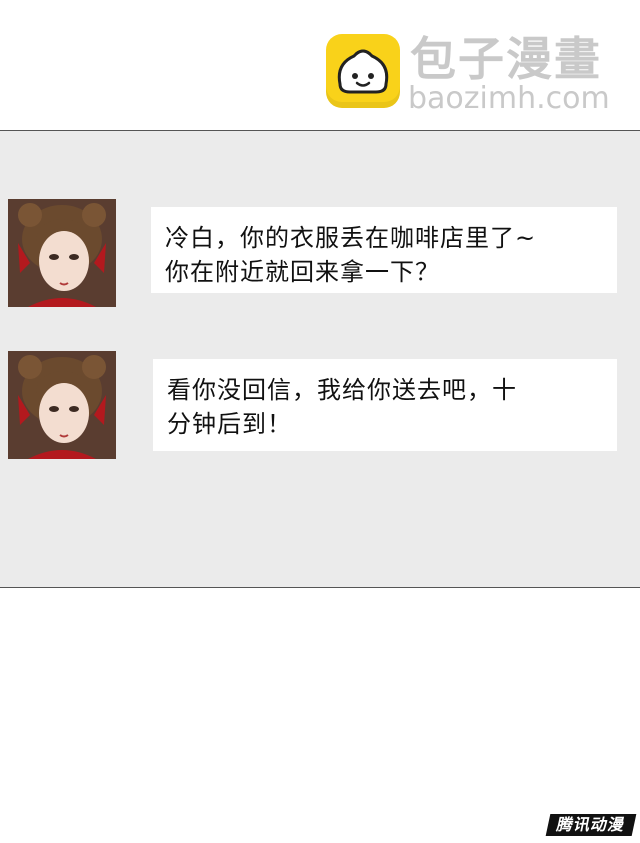 Image resolution: width=640 pixels, height=843 pixels. Describe the element at coordinates (509, 98) in the screenshot. I see `watermark-site: baozimh.com` at that location.